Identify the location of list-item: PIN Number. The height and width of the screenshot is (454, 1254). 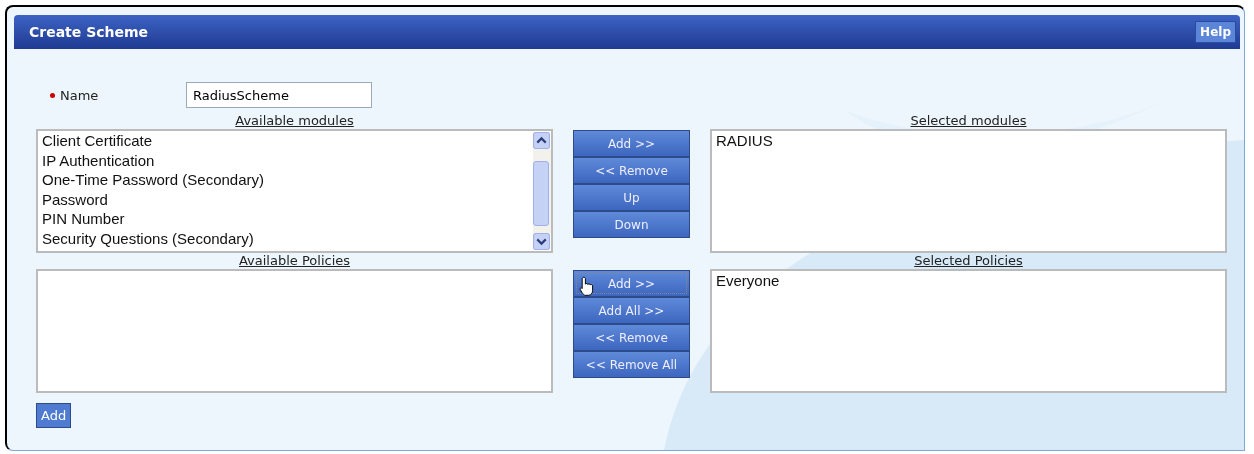
(285, 219).